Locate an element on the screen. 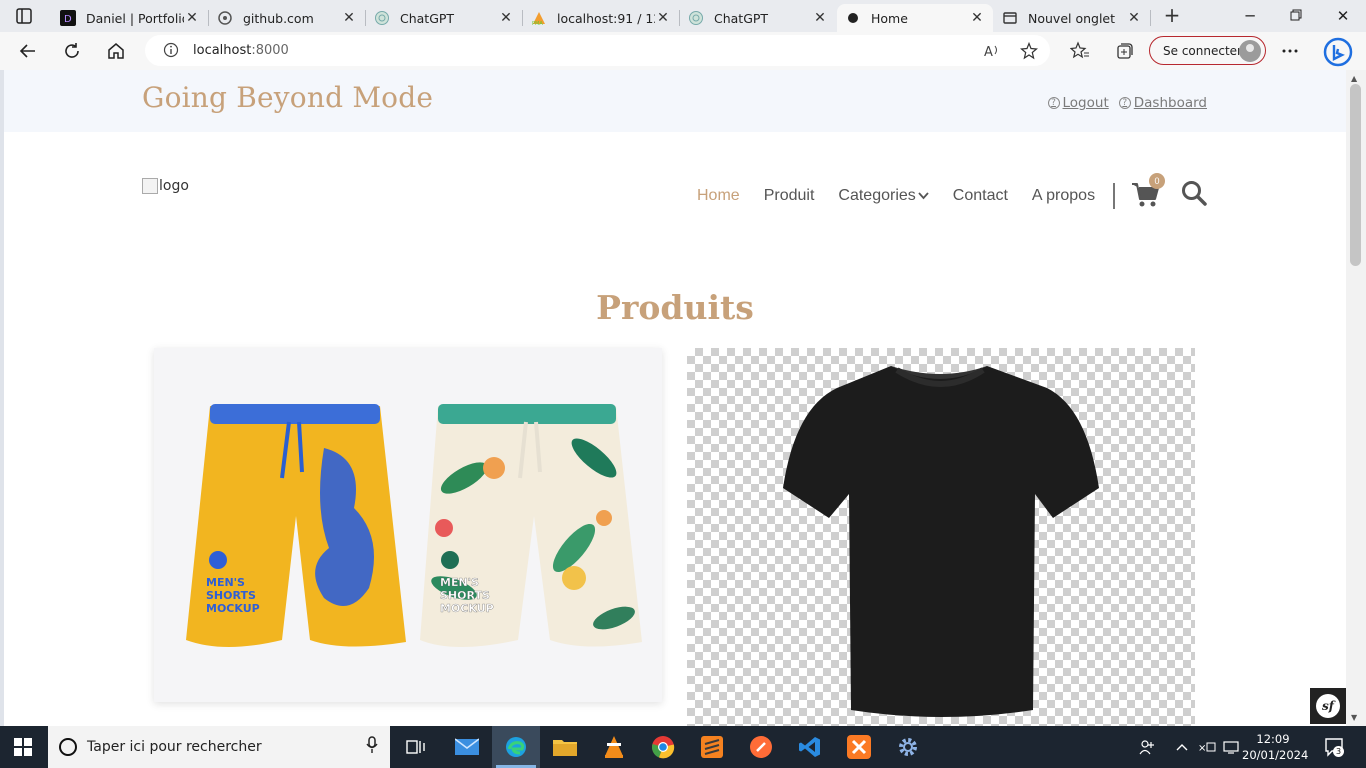 The height and width of the screenshot is (768, 1366). tab-home: Home ✕ is located at coordinates (915, 18).